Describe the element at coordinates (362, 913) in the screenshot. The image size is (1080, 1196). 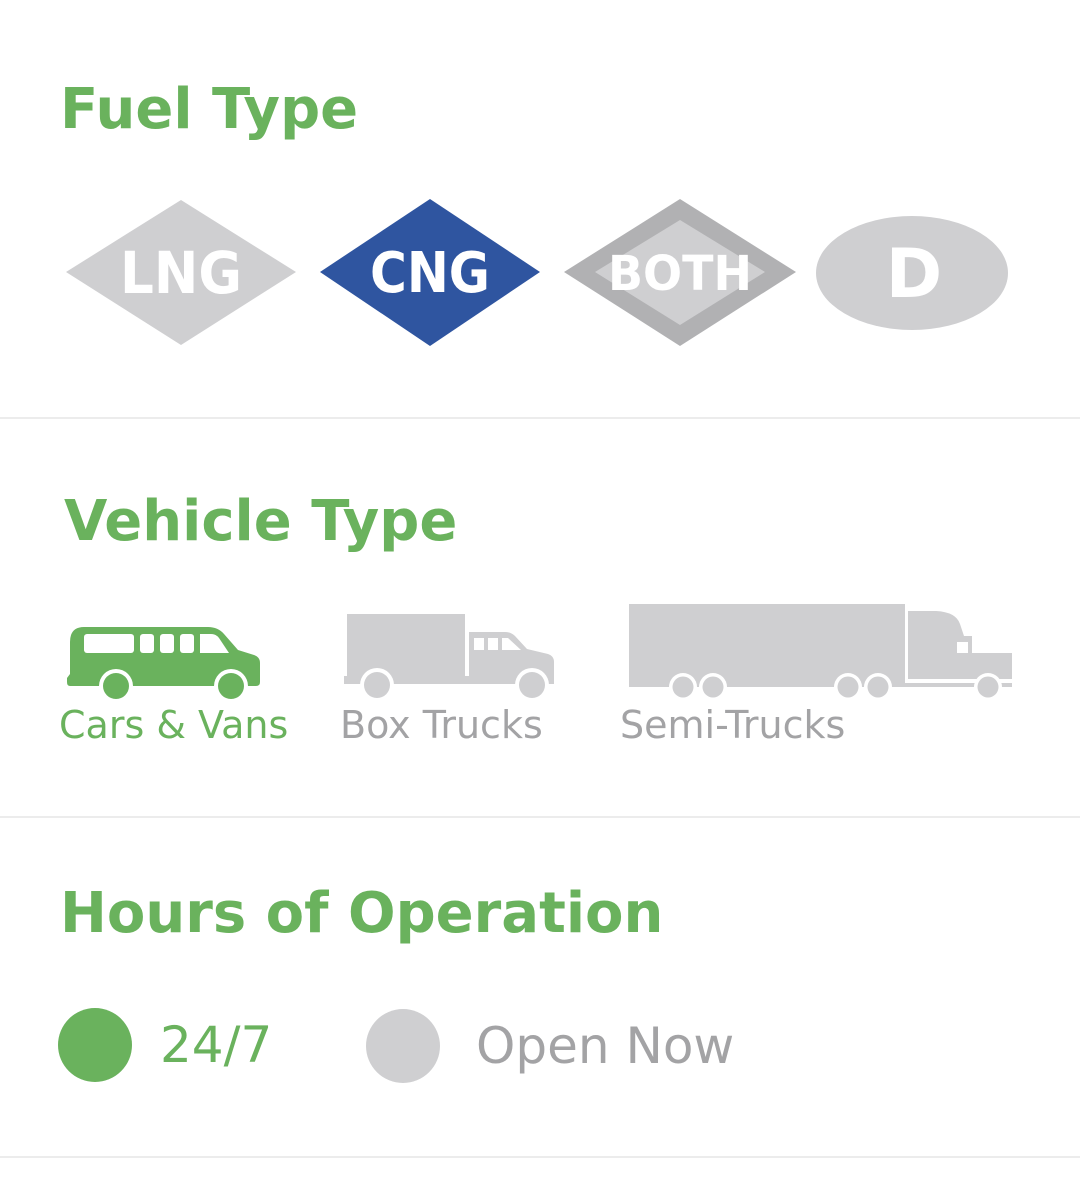
I see `hours-of-operation-title: Hours of Operation` at that location.